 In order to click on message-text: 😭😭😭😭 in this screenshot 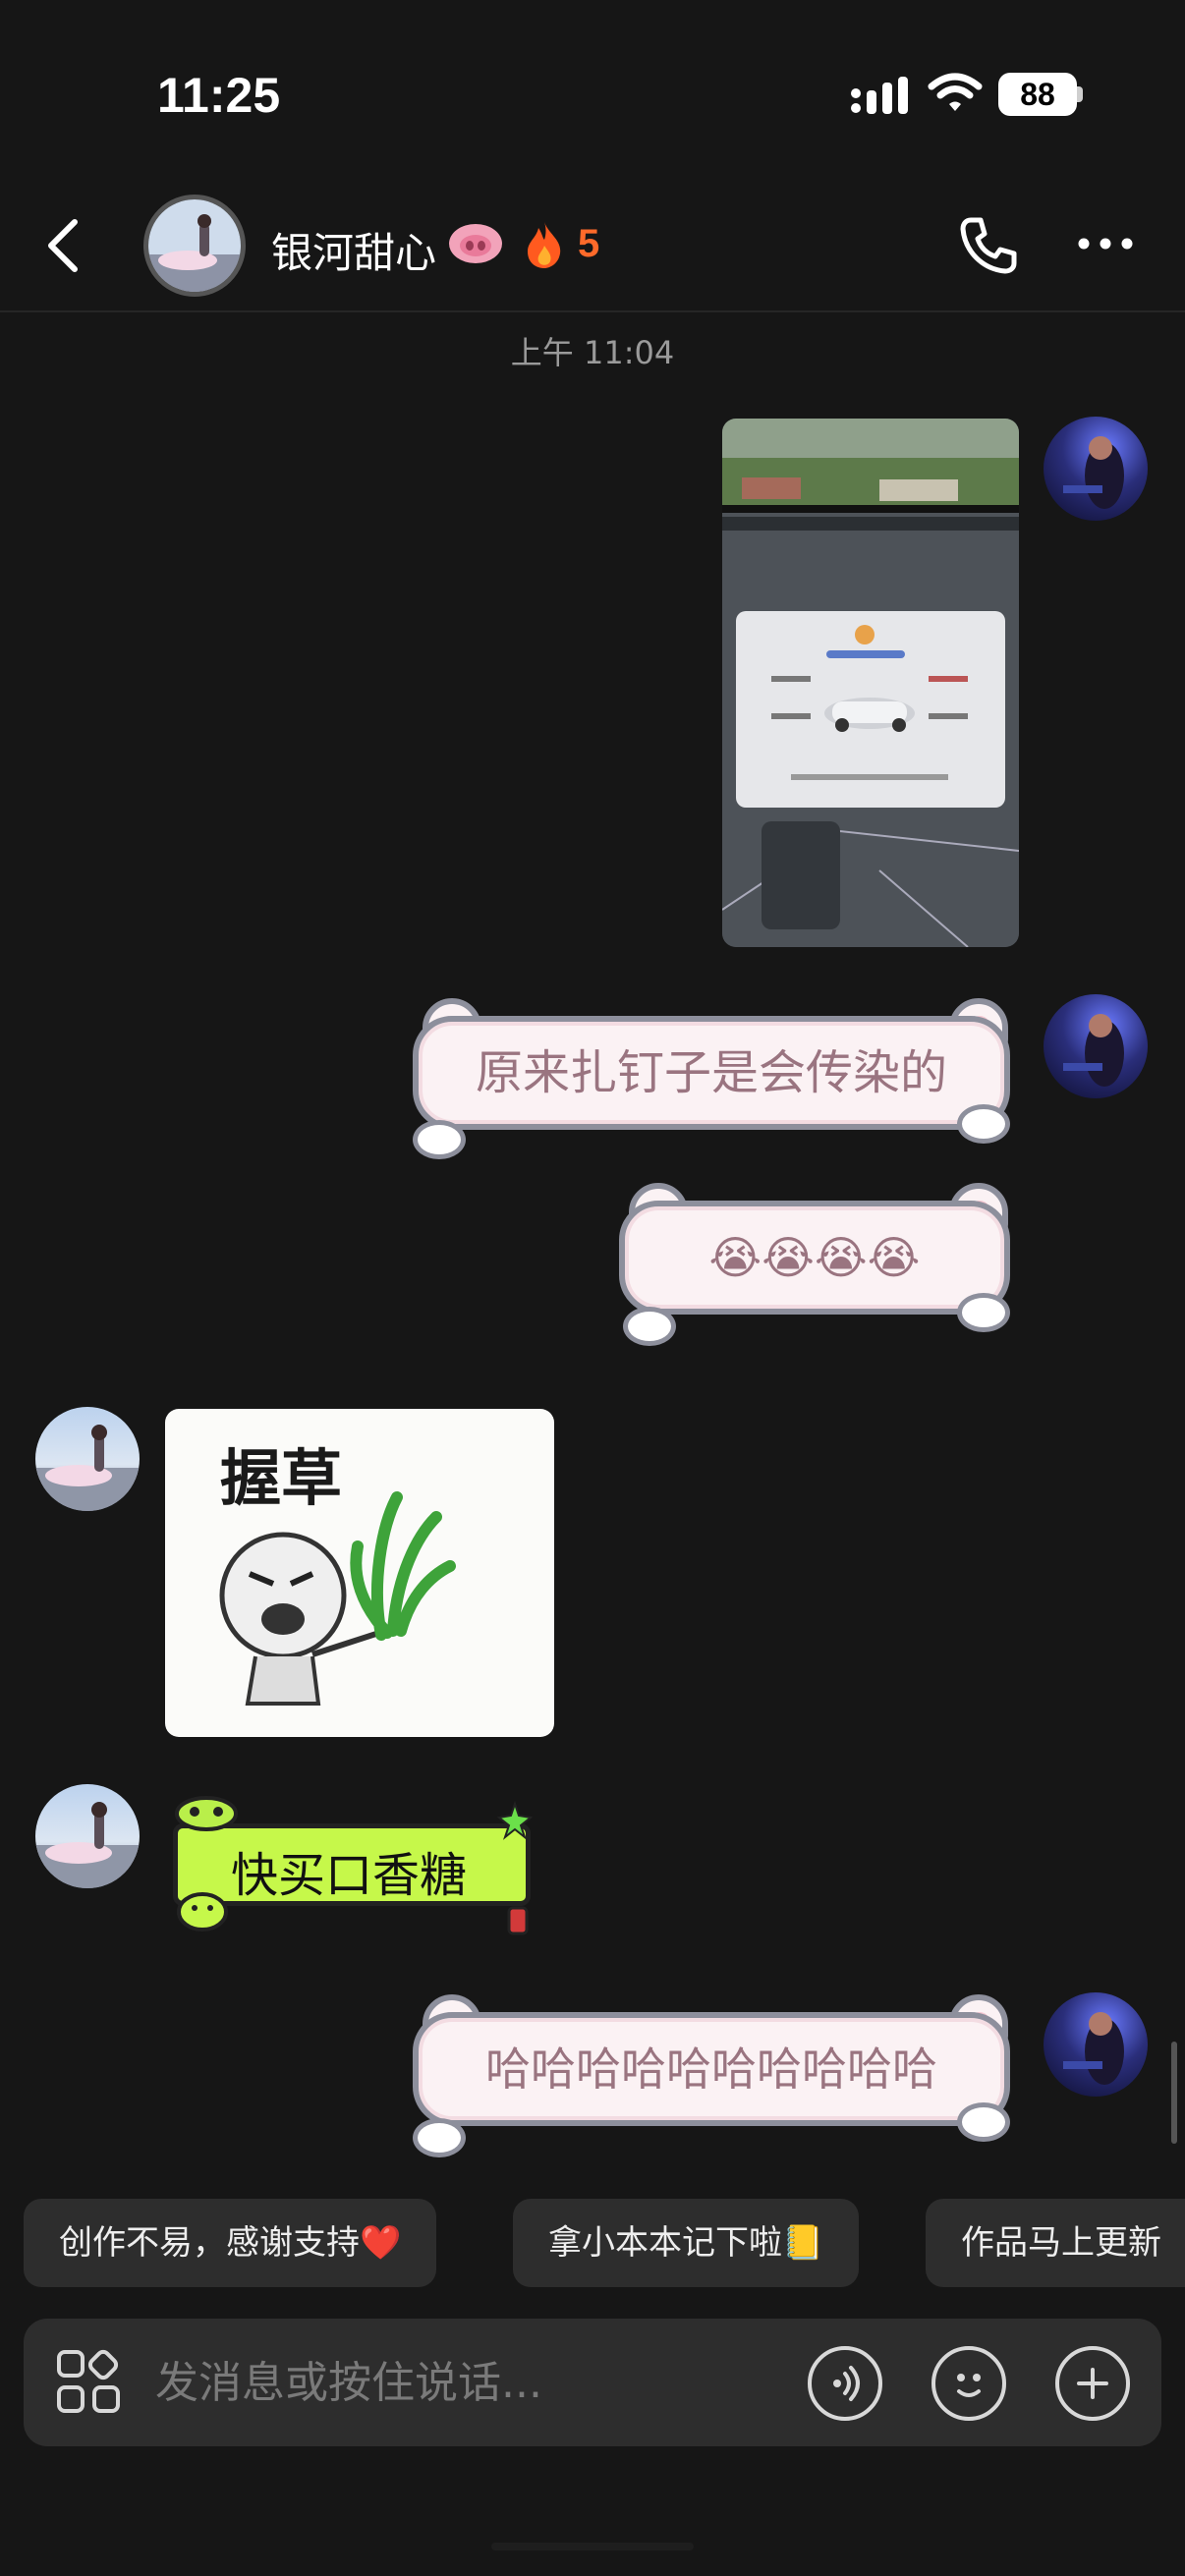, I will do `click(815, 1257)`.